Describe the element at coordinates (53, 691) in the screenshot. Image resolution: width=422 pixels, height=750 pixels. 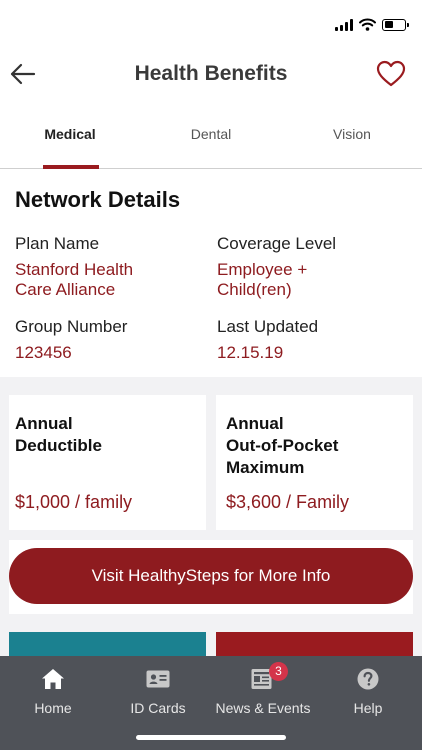
I see `tabbar-item-home: Home` at that location.